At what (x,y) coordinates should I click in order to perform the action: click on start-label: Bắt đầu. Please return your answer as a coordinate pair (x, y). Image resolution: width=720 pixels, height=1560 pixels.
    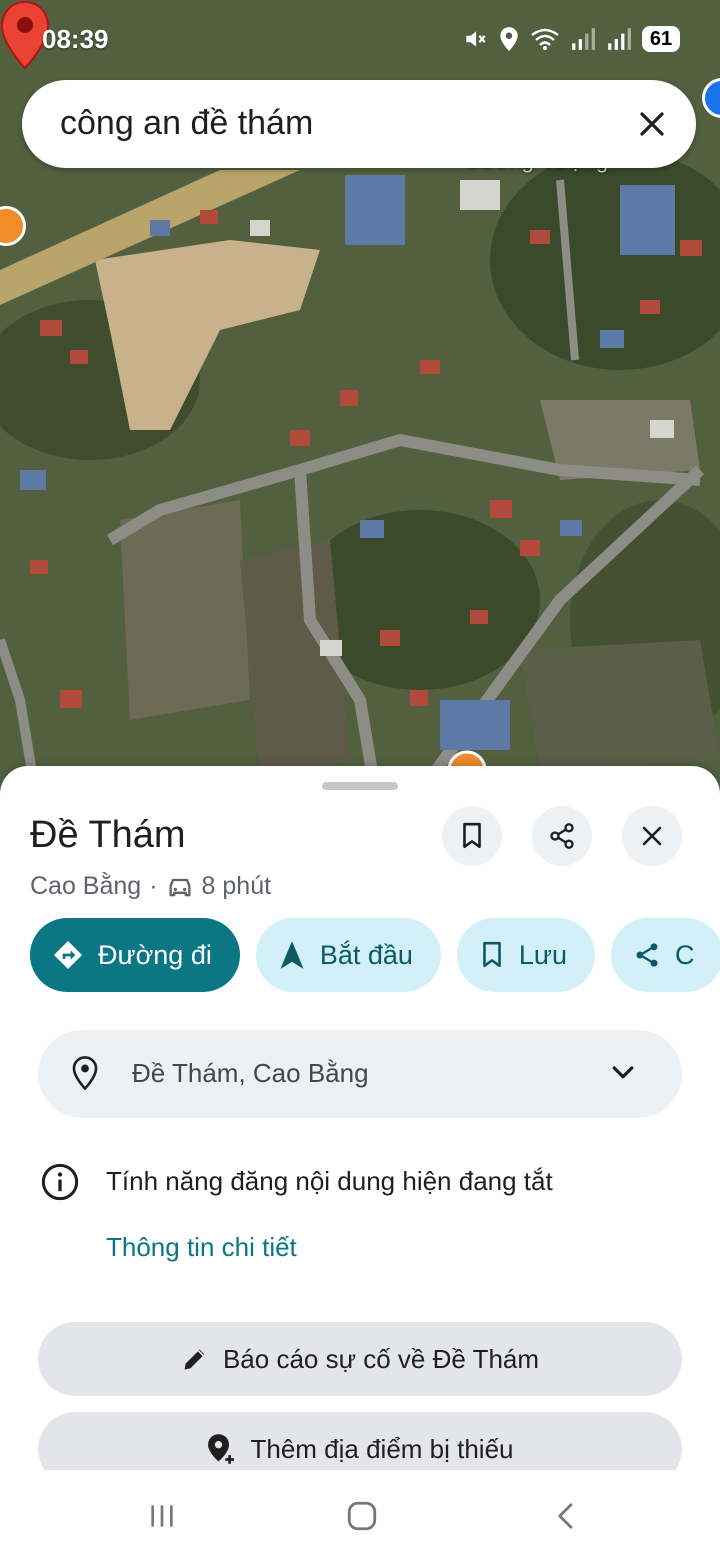
    Looking at the image, I should click on (366, 954).